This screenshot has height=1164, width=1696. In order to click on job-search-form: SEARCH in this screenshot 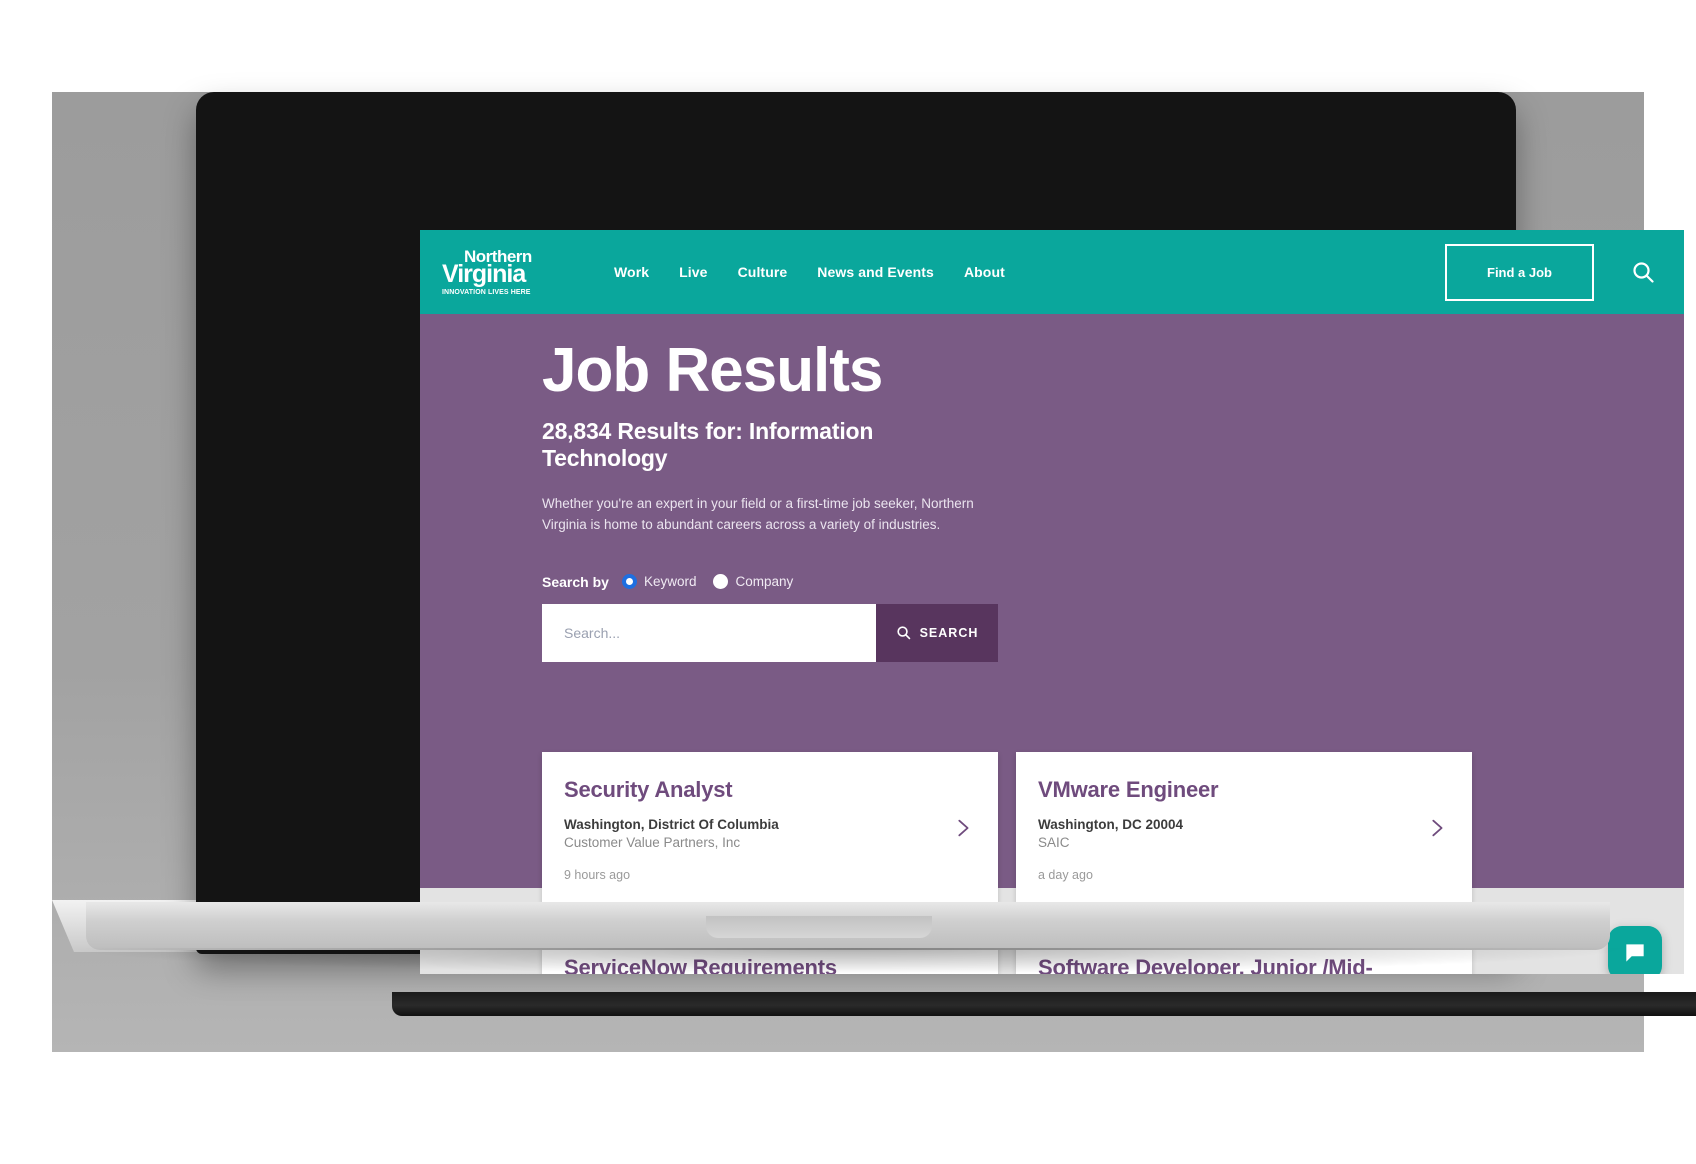, I will do `click(770, 632)`.